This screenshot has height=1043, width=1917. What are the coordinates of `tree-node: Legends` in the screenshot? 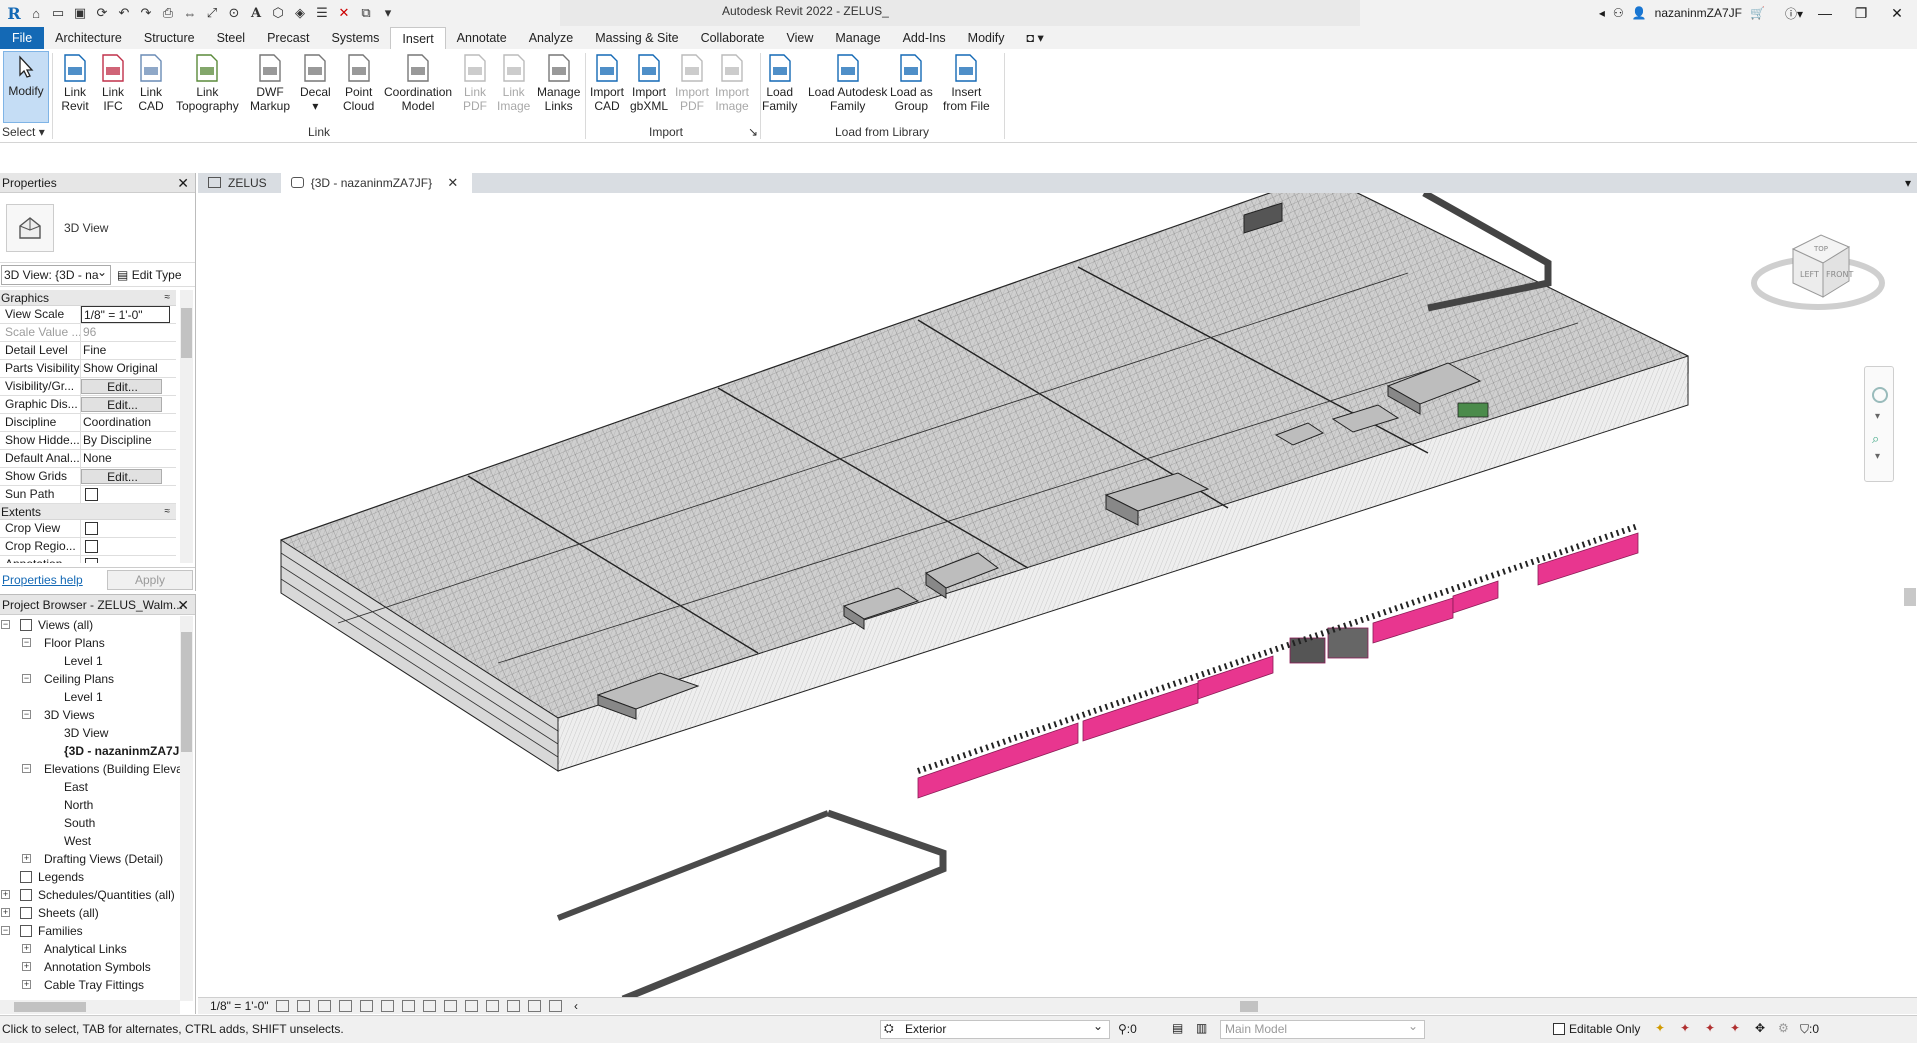 It's located at (90, 877).